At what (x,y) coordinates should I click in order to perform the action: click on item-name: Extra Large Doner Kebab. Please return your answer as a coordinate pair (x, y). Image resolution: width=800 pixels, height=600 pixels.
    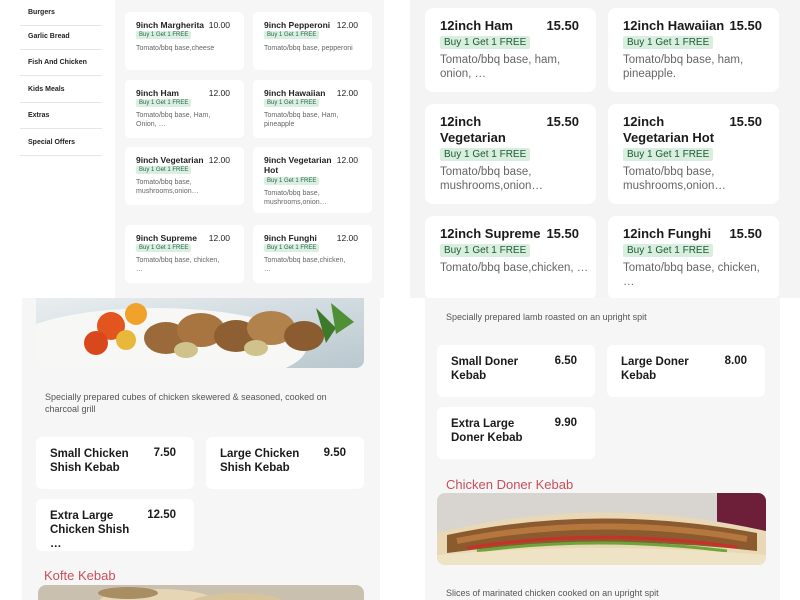
    Looking at the image, I should click on (487, 431).